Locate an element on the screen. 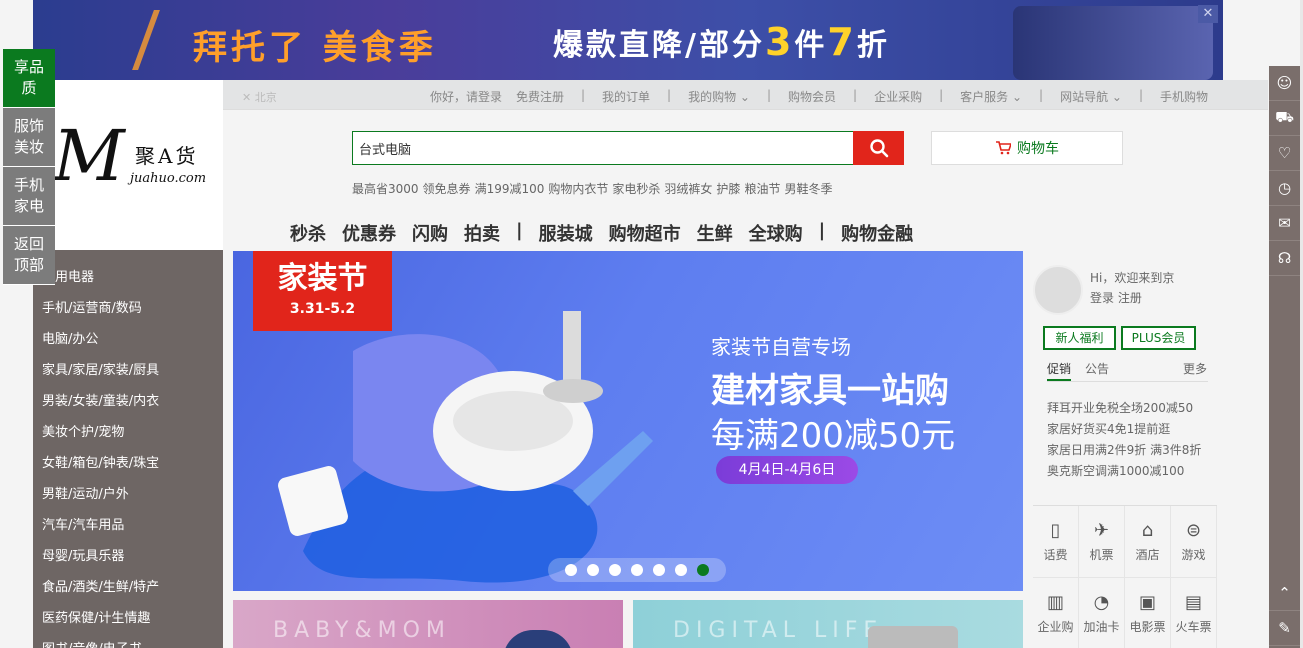 This screenshot has width=1303, height=648. floor-nav-item: 服饰美妆 is located at coordinates (29, 137).